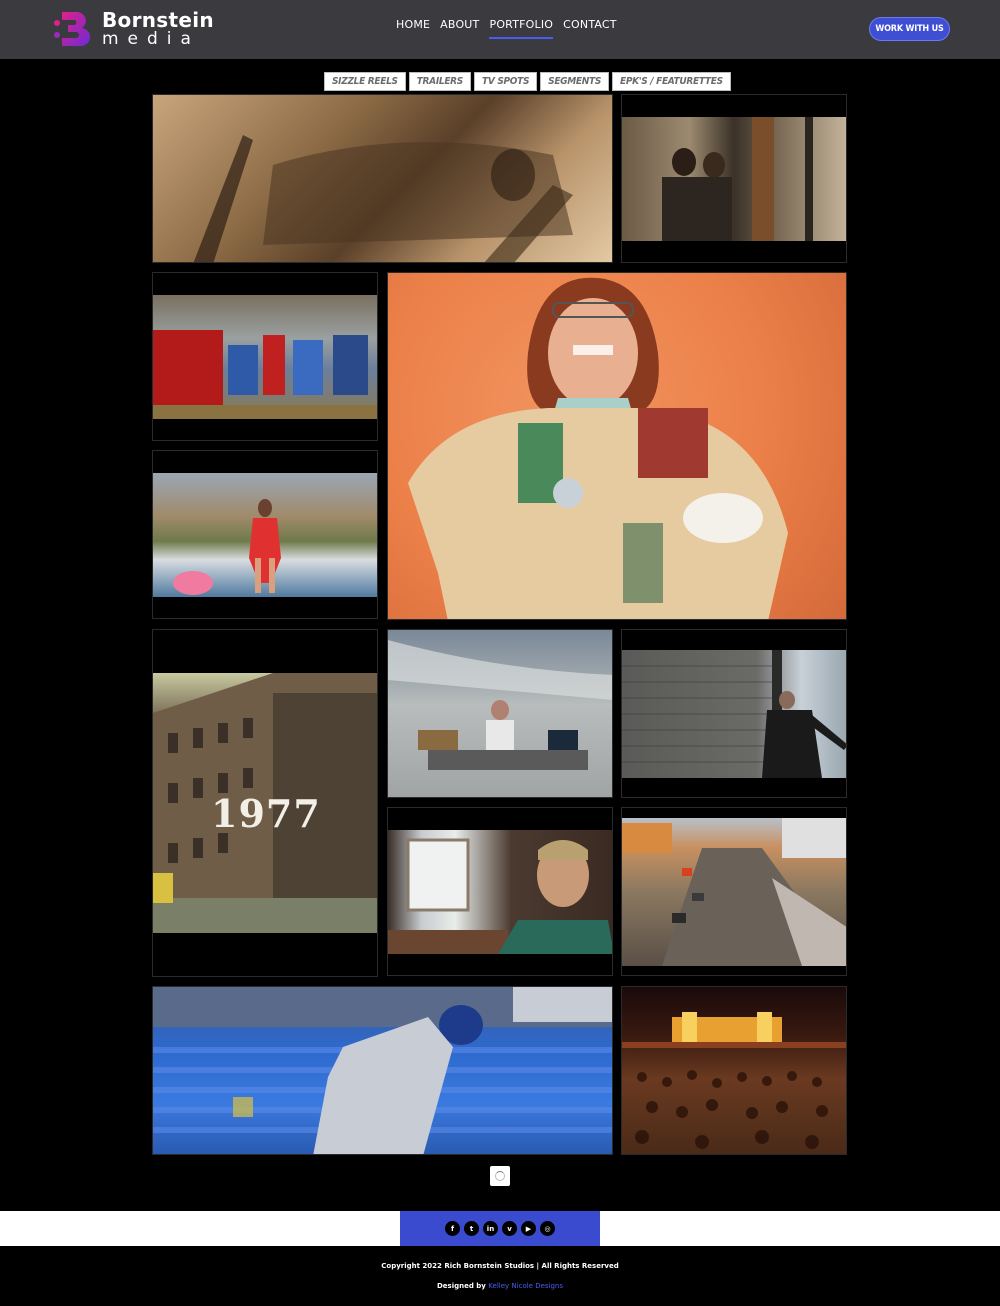 Image resolution: width=1000 pixels, height=1306 pixels. I want to click on facebook-icon: f, so click(452, 1228).